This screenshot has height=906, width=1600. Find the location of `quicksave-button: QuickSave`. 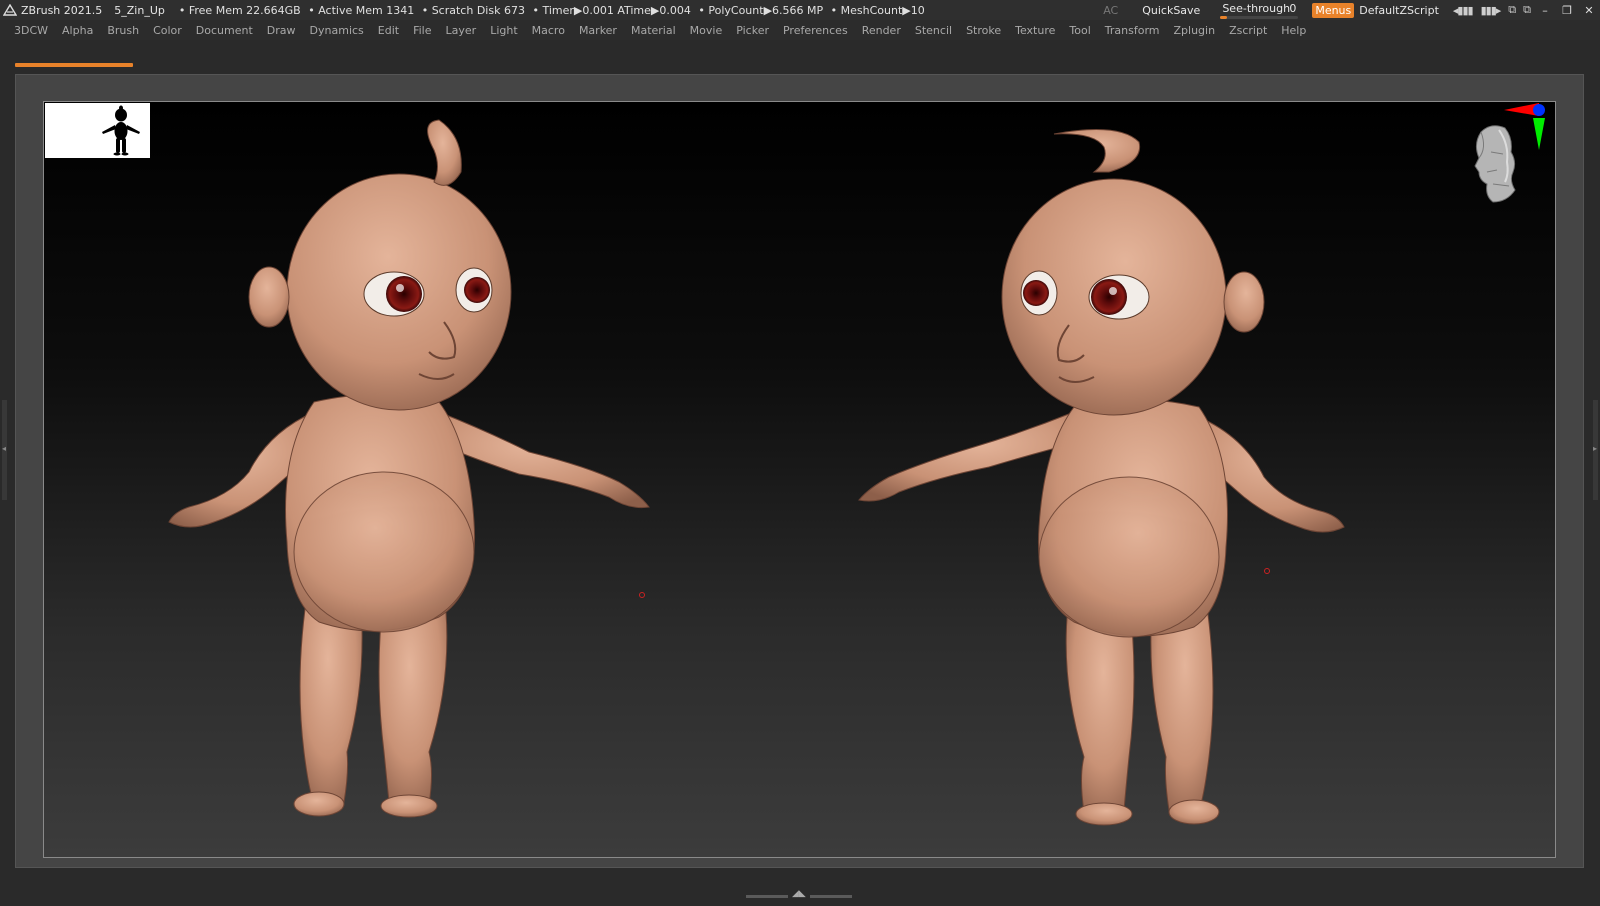

quicksave-button: QuickSave is located at coordinates (1171, 10).